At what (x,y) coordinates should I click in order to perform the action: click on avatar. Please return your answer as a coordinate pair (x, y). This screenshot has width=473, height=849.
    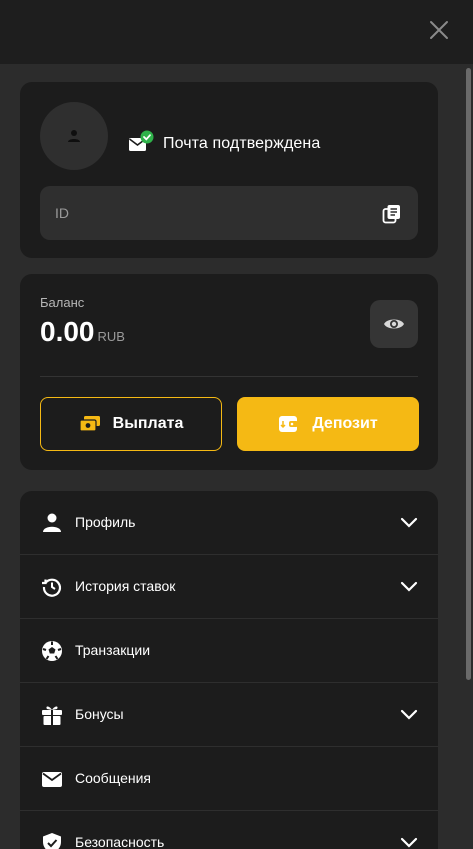
    Looking at the image, I should click on (74, 136).